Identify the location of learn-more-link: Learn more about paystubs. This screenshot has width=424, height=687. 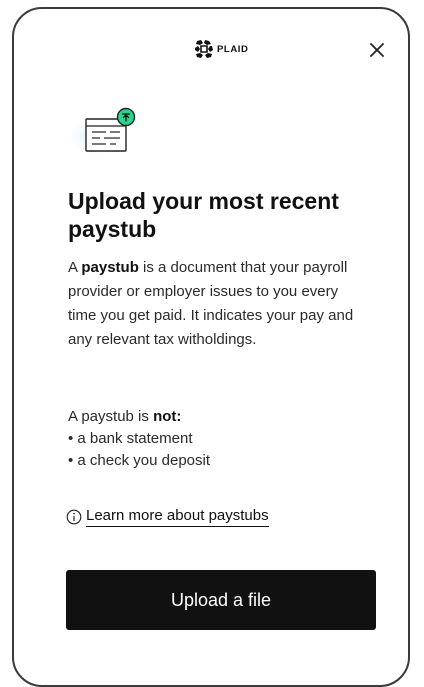
(167, 517).